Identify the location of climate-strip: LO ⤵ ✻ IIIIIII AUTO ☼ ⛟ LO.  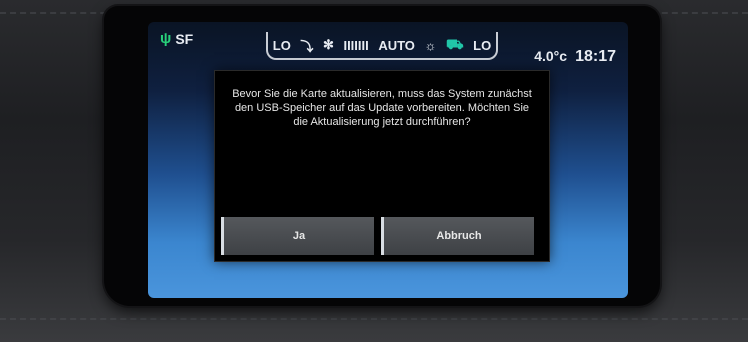
(382, 46).